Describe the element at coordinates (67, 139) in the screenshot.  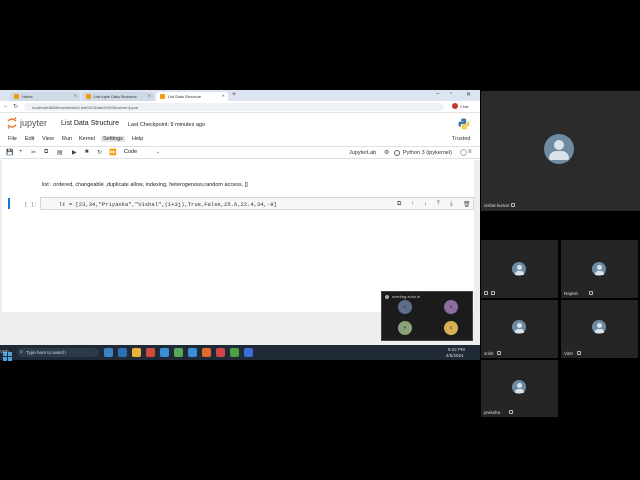
I see `menu-run: Run` at that location.